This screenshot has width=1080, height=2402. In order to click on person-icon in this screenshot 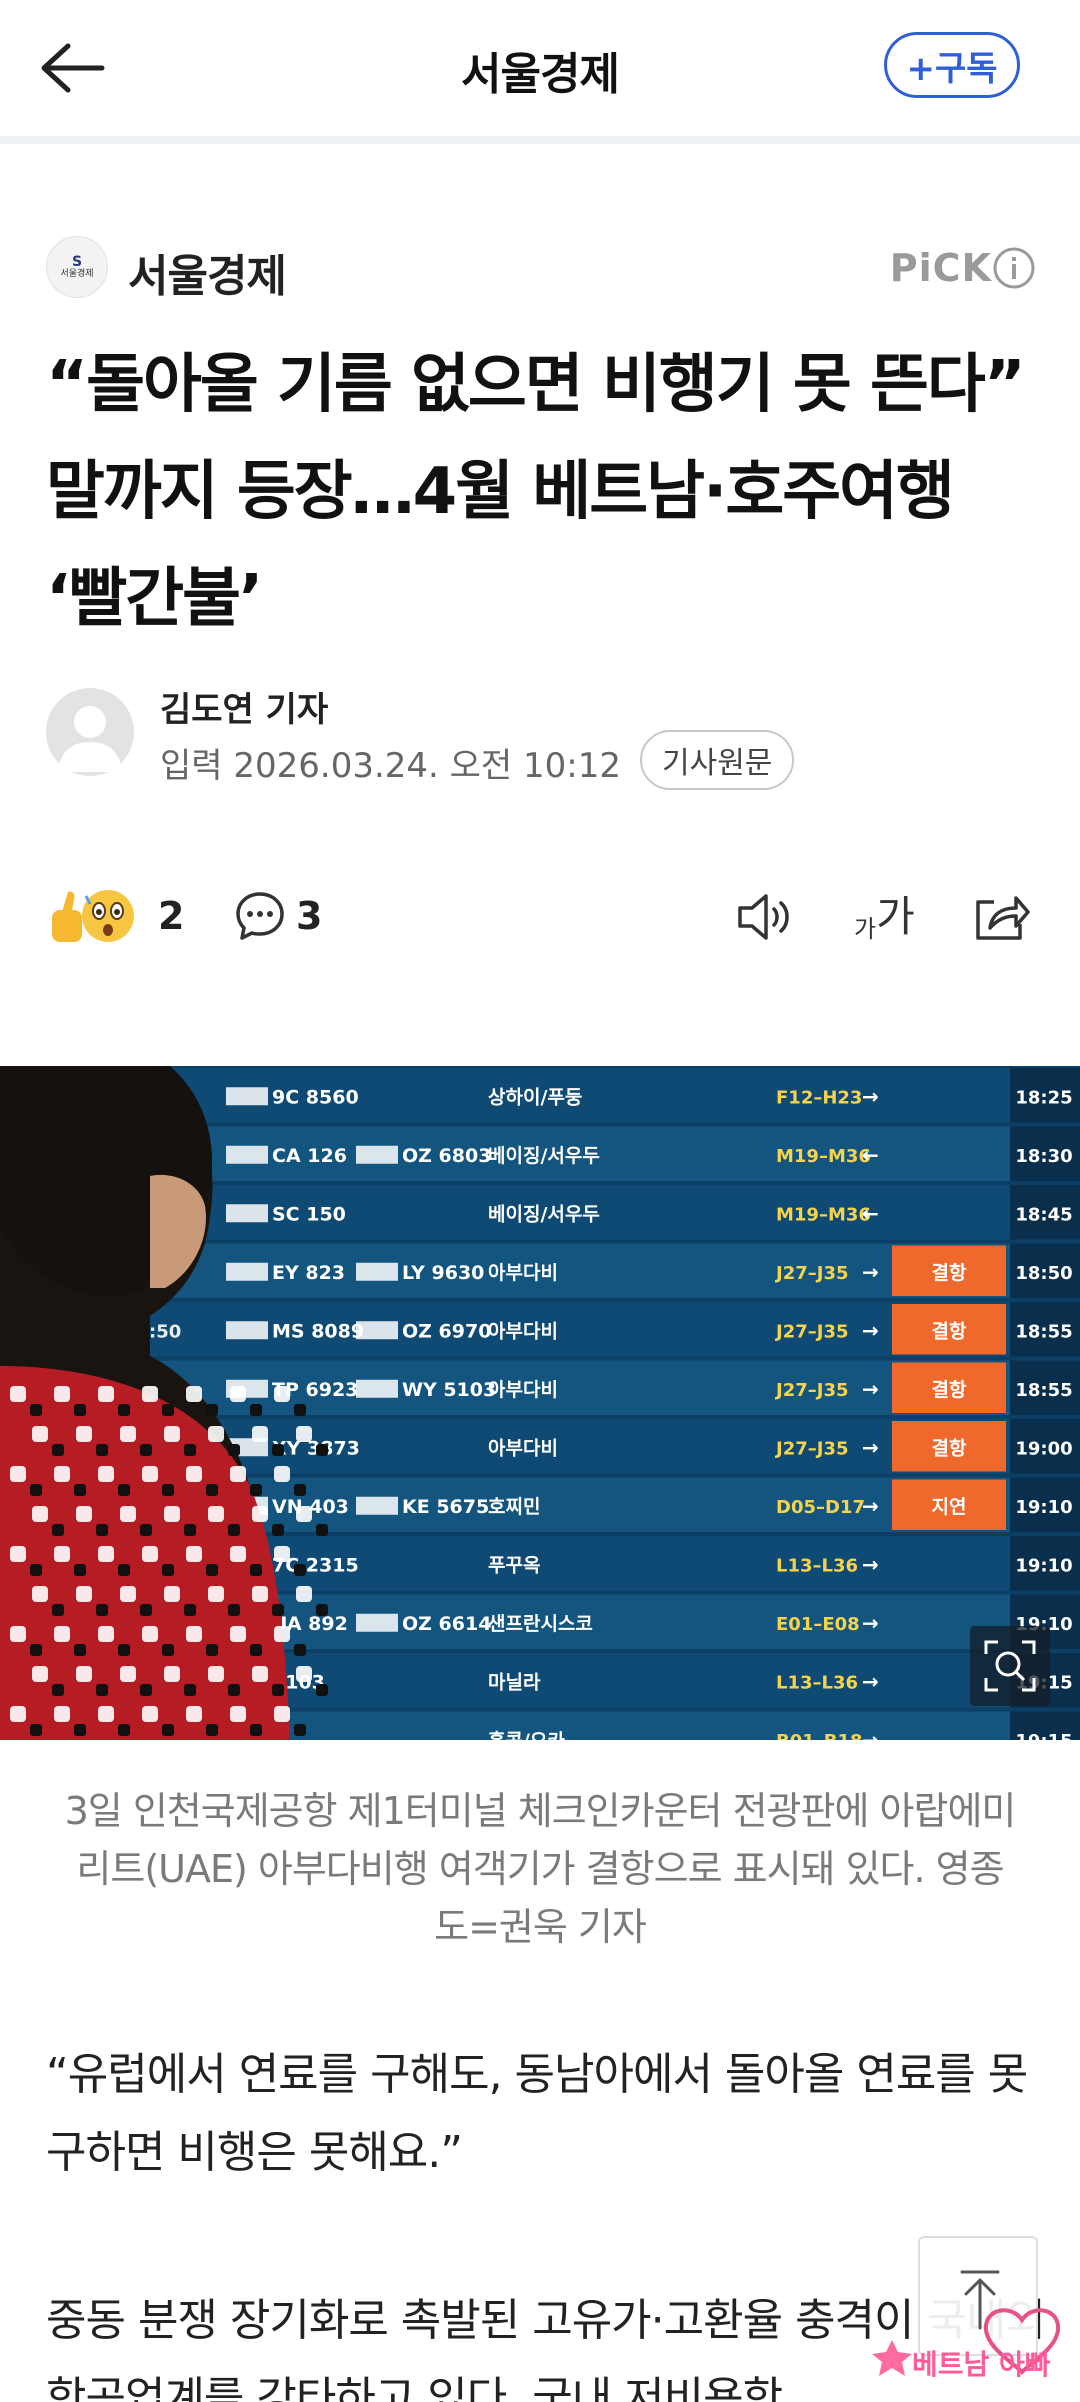, I will do `click(90, 739)`.